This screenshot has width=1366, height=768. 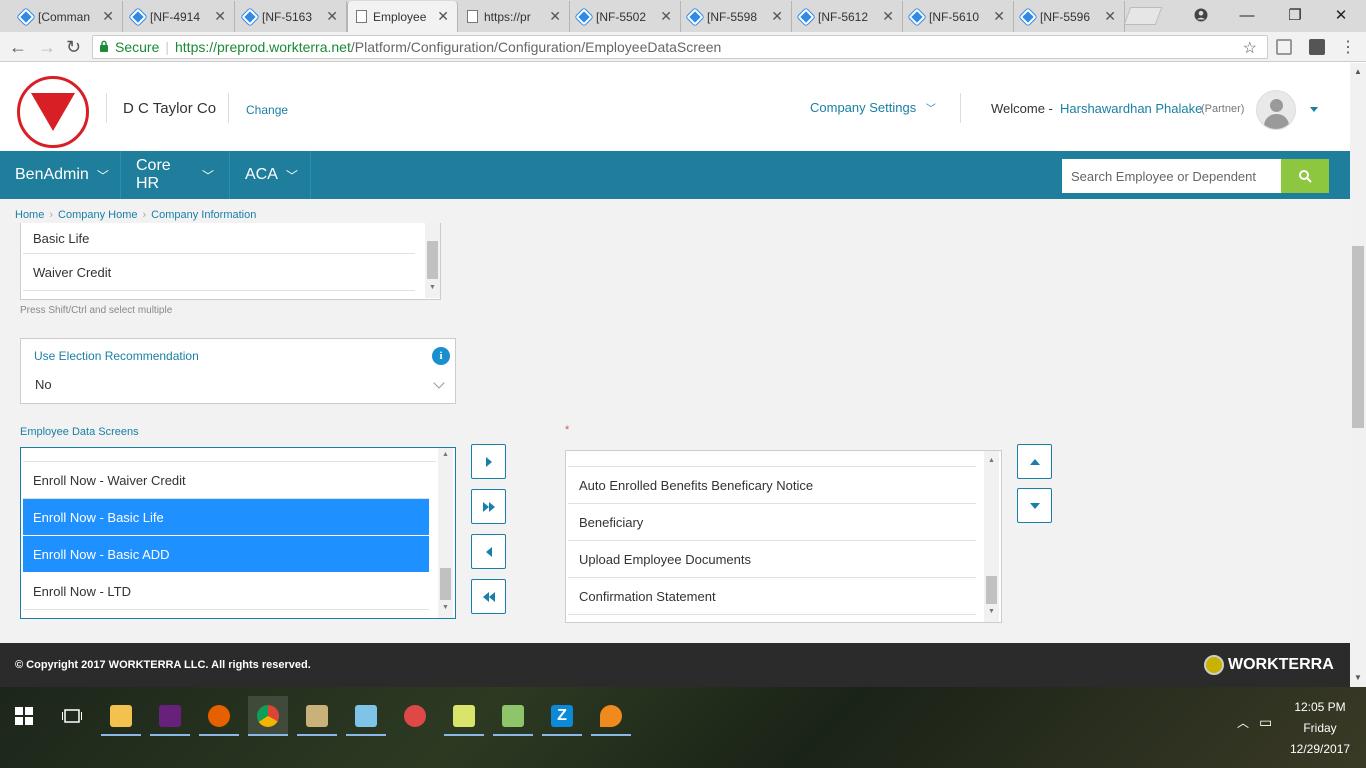 I want to click on close-window-button: ✕, so click(x=1341, y=15).